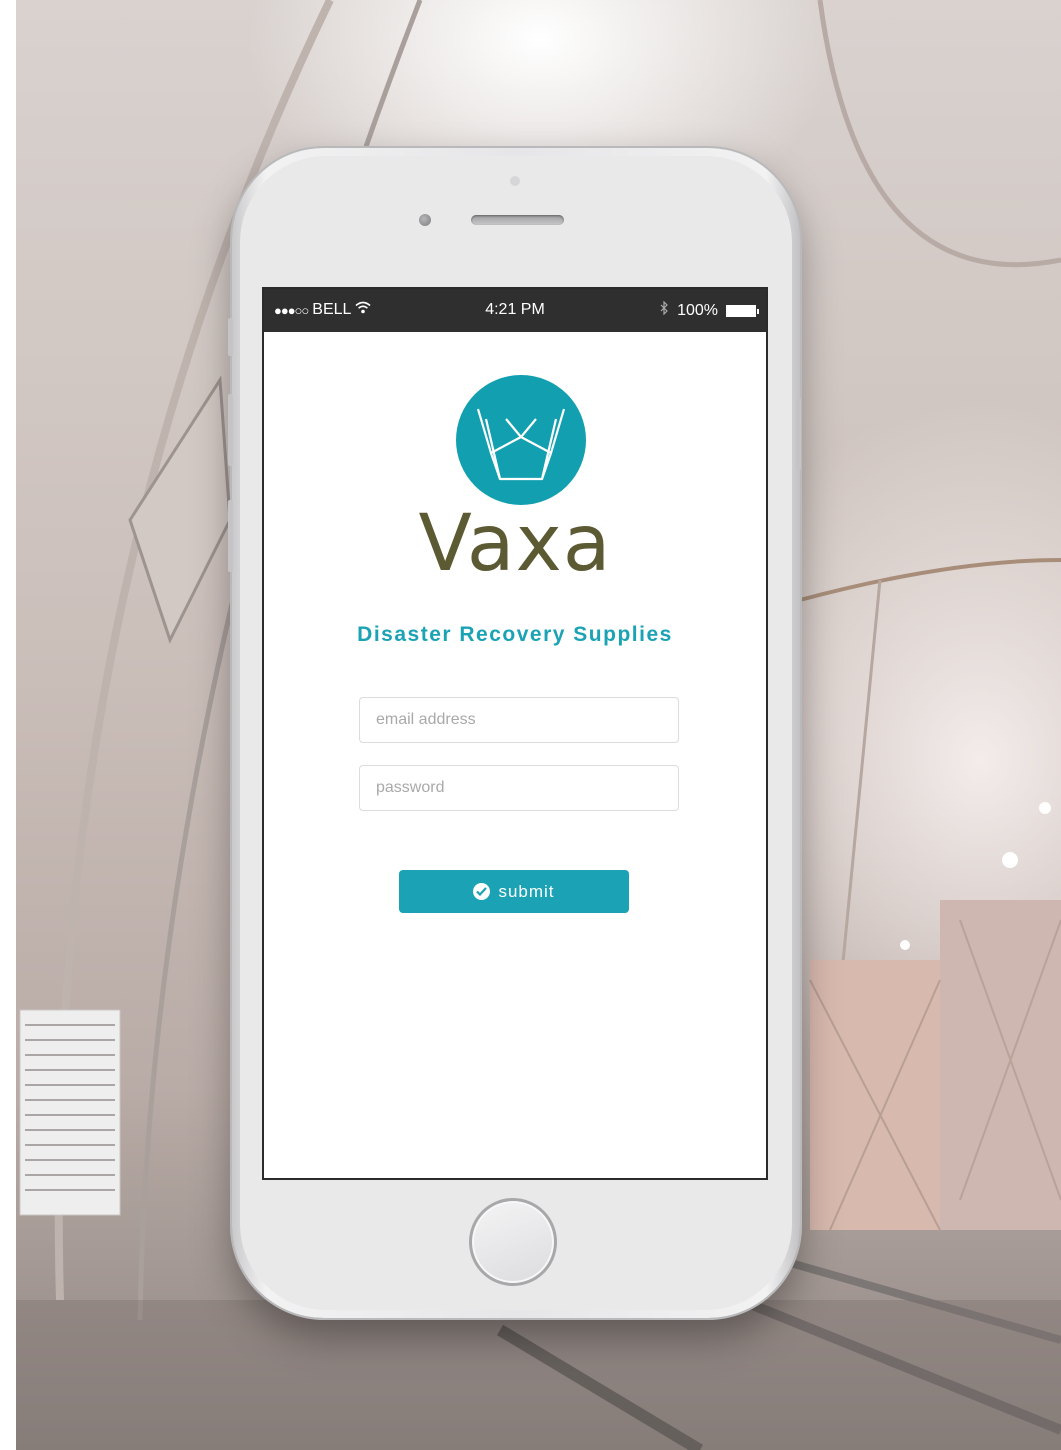 Image resolution: width=1061 pixels, height=1450 pixels. Describe the element at coordinates (230, 536) in the screenshot. I see `volume-down-button` at that location.